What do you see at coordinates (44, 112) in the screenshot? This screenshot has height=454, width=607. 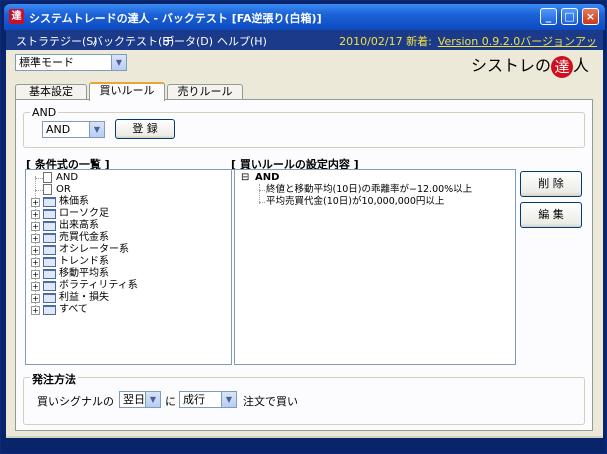 I see `and-group-label: AND` at bounding box center [44, 112].